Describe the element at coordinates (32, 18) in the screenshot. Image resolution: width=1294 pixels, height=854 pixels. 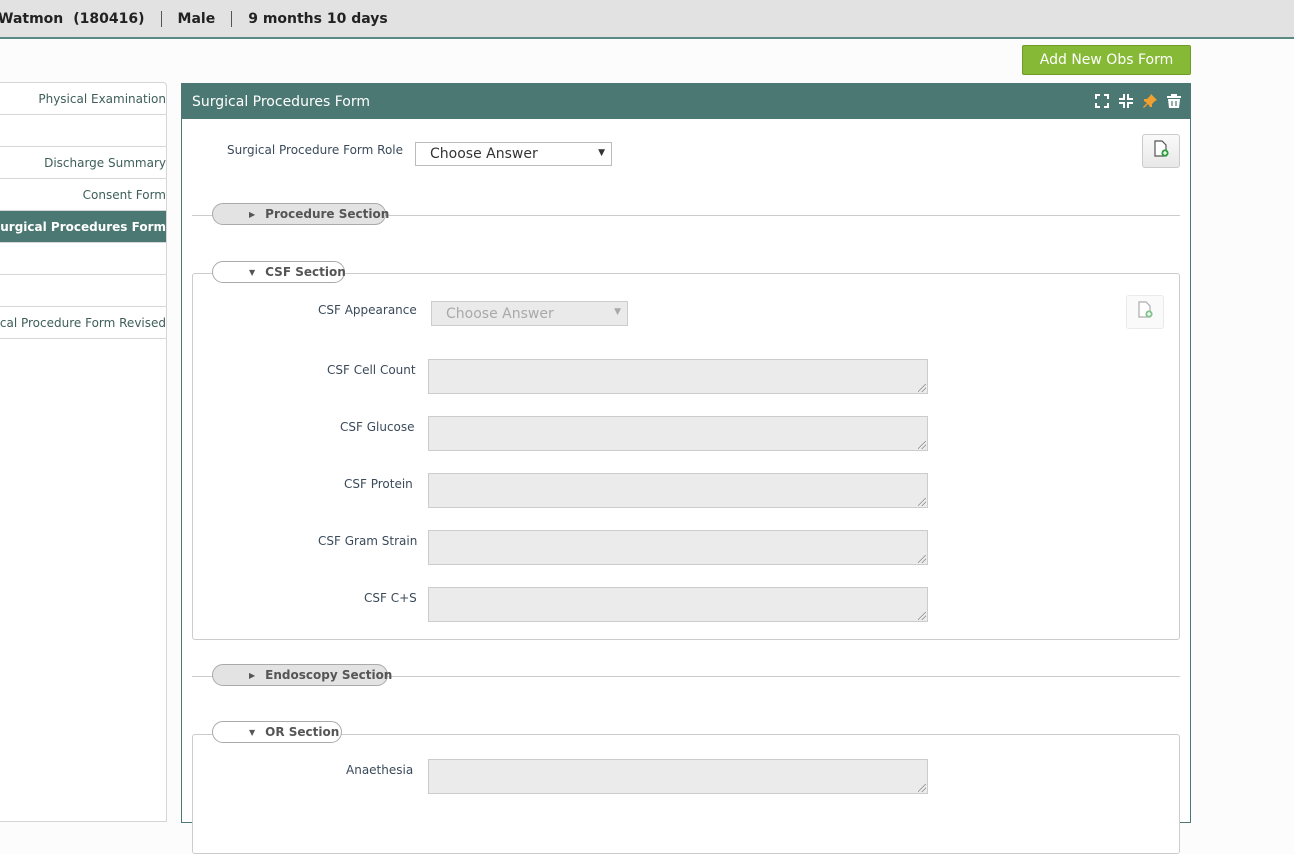
I see `patient-name: Watmon` at that location.